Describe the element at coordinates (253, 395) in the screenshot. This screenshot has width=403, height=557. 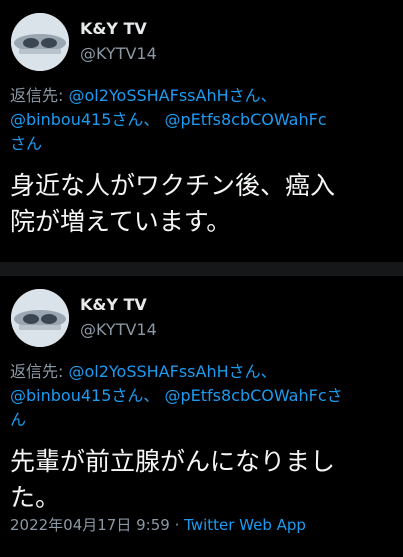
I see `mention-link: @pEtfs8cbCOWahFcさ` at that location.